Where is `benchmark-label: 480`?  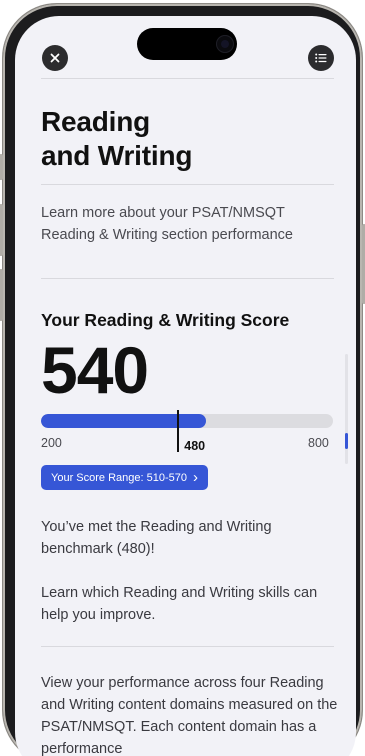 benchmark-label: 480 is located at coordinates (195, 446).